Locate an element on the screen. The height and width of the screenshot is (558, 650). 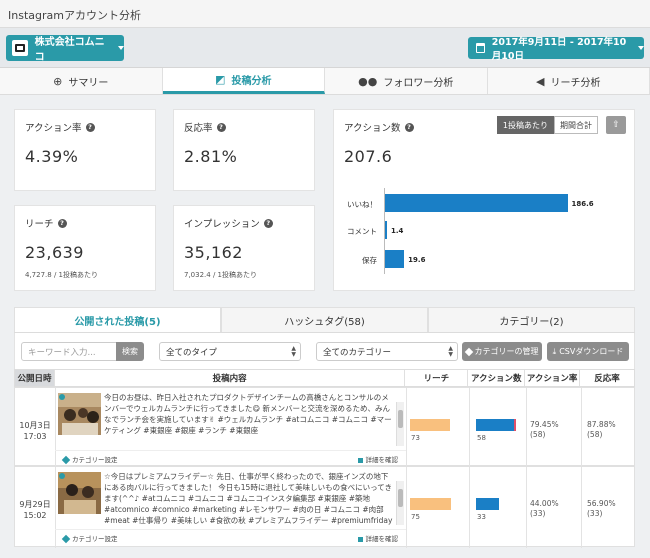
reaction-rate-n: (33) is located at coordinates (595, 513).